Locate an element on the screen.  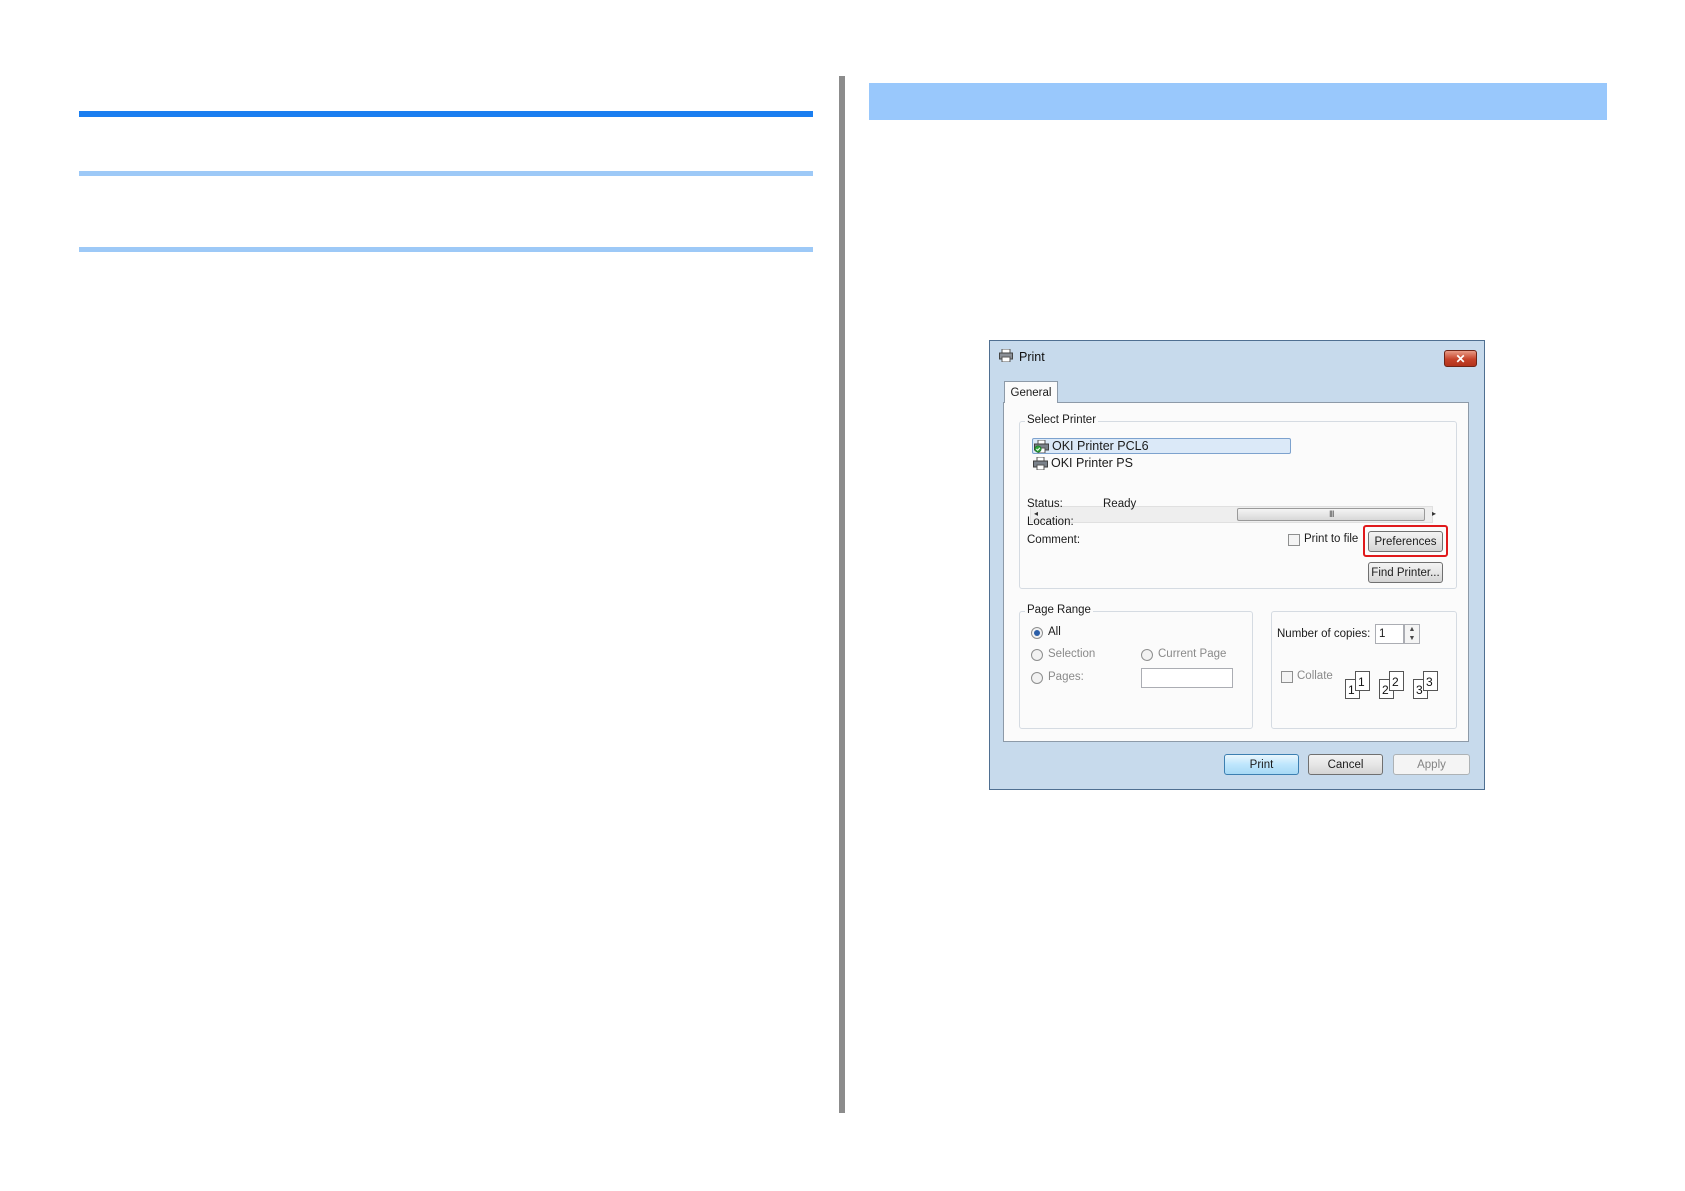
collate-checkbox is located at coordinates (1287, 677).